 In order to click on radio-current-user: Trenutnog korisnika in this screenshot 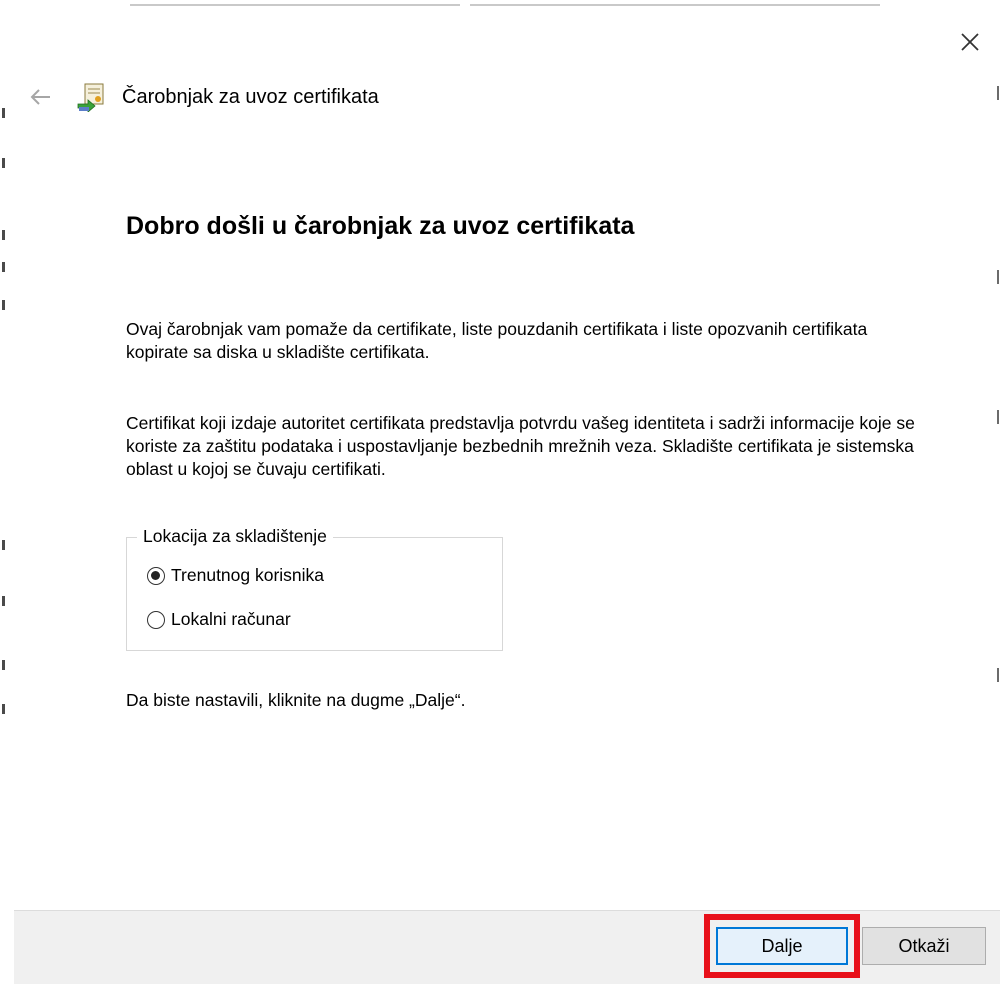, I will do `click(235, 575)`.